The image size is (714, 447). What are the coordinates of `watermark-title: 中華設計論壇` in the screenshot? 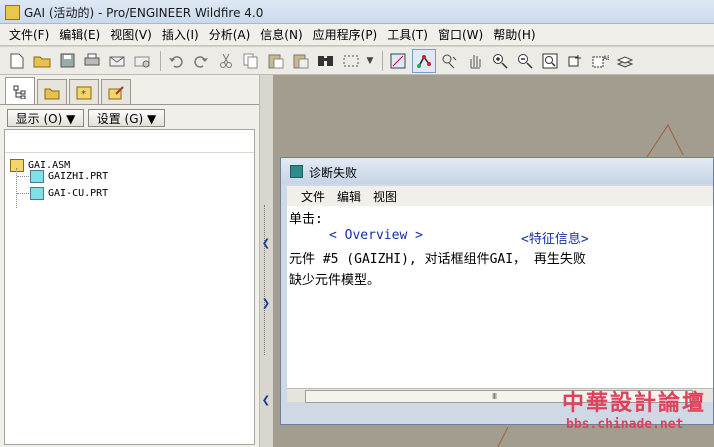 It's located at (634, 403).